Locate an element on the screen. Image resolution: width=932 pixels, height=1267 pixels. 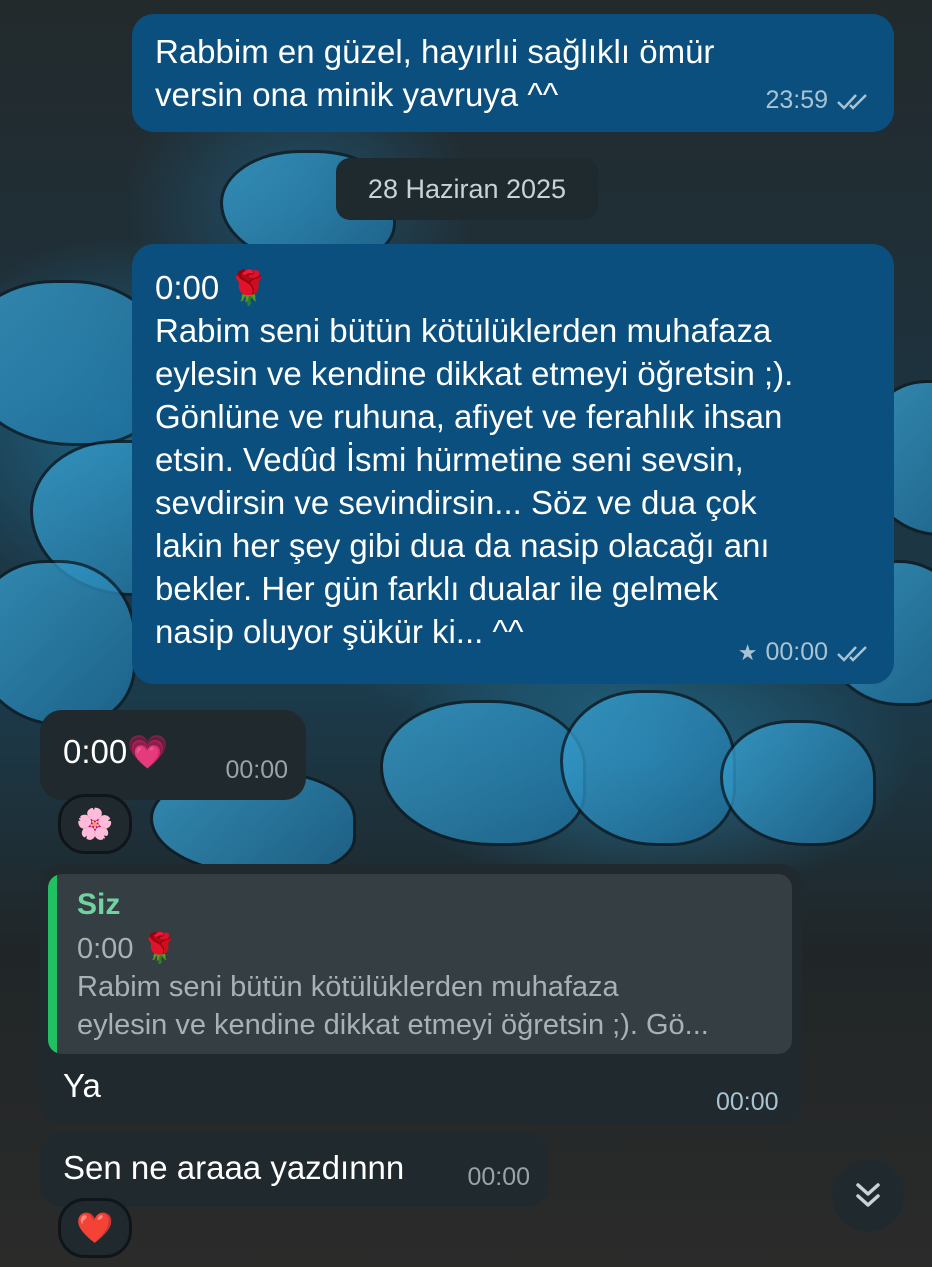
reaction-emoji: ❤️ is located at coordinates (95, 1228).